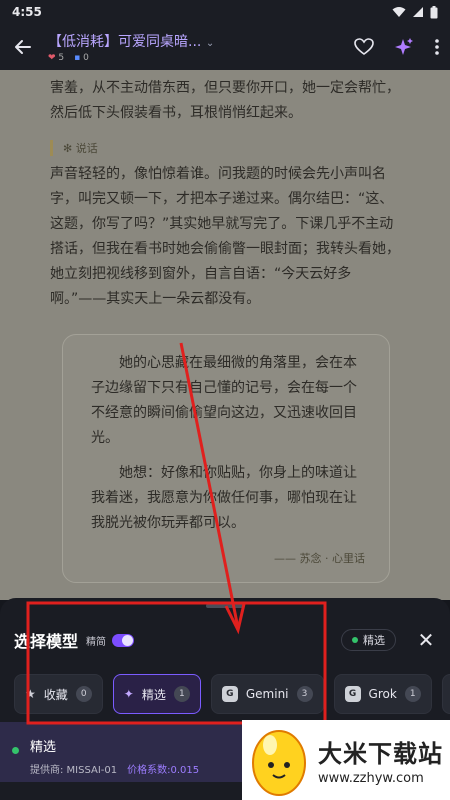 The image size is (450, 800). What do you see at coordinates (68, 58) in the screenshot?
I see `chat-meta: ❤ 5 ▪ 0` at bounding box center [68, 58].